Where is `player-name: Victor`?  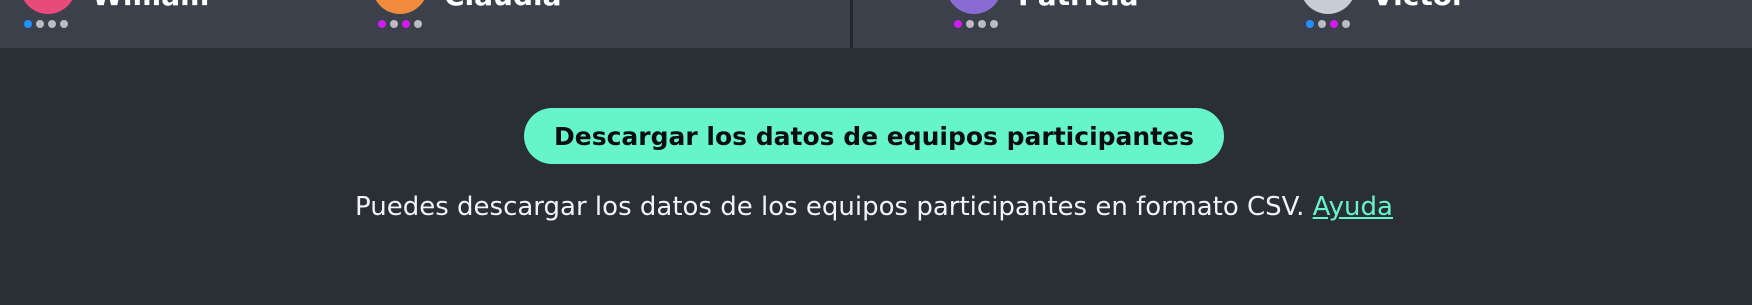
player-name: Victor is located at coordinates (1419, 5).